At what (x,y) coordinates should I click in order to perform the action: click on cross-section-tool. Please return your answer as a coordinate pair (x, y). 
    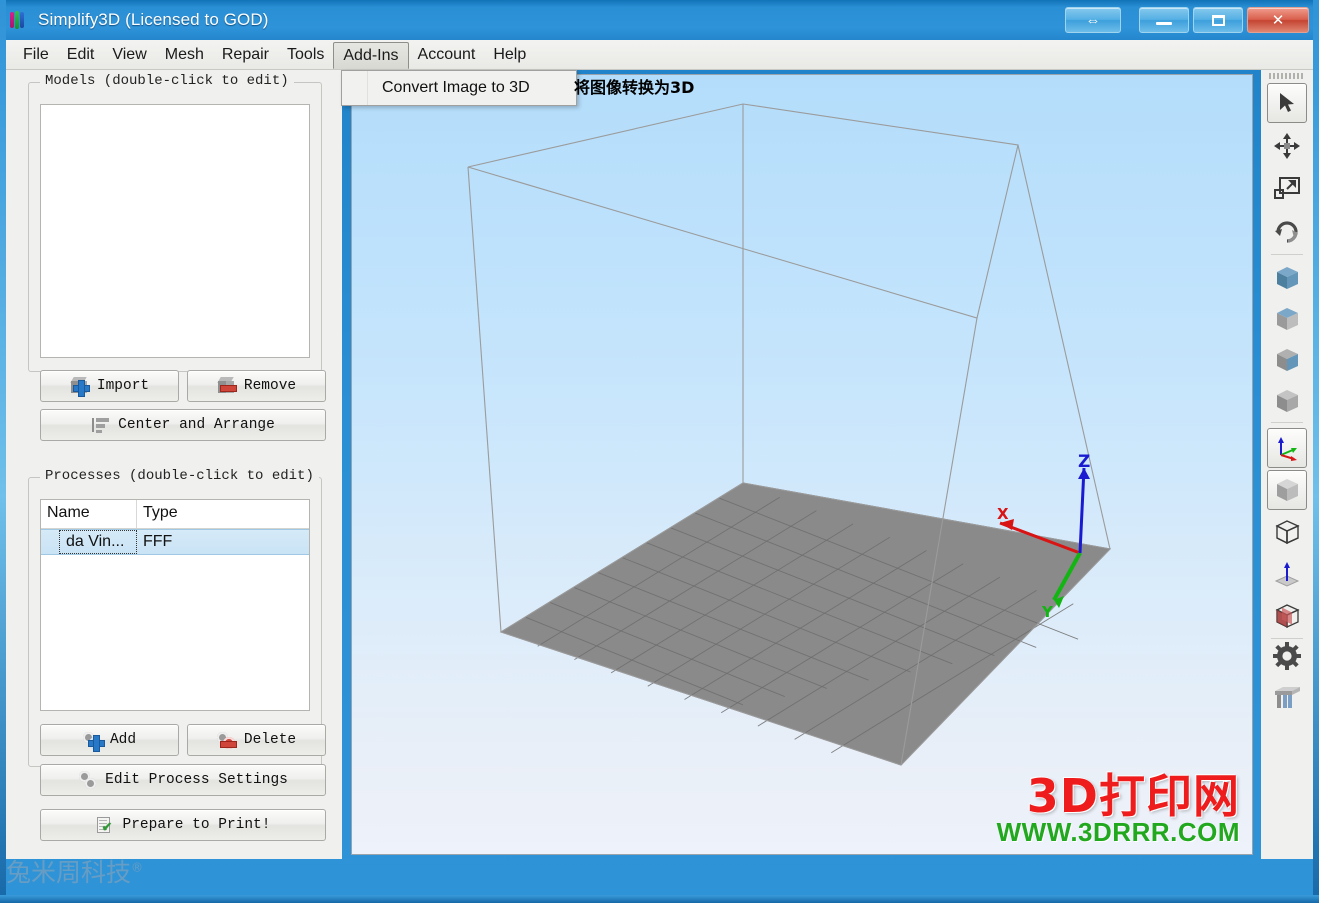
    Looking at the image, I should click on (1287, 616).